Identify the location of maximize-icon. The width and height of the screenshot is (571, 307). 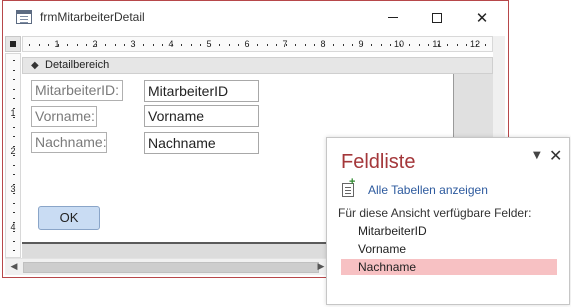
(437, 17).